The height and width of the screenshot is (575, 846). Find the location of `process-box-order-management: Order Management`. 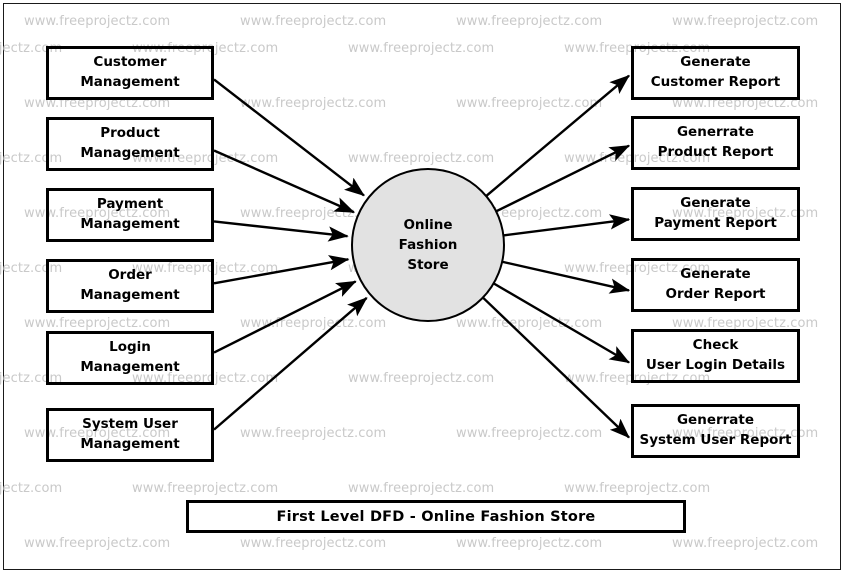

process-box-order-management: Order Management is located at coordinates (130, 286).